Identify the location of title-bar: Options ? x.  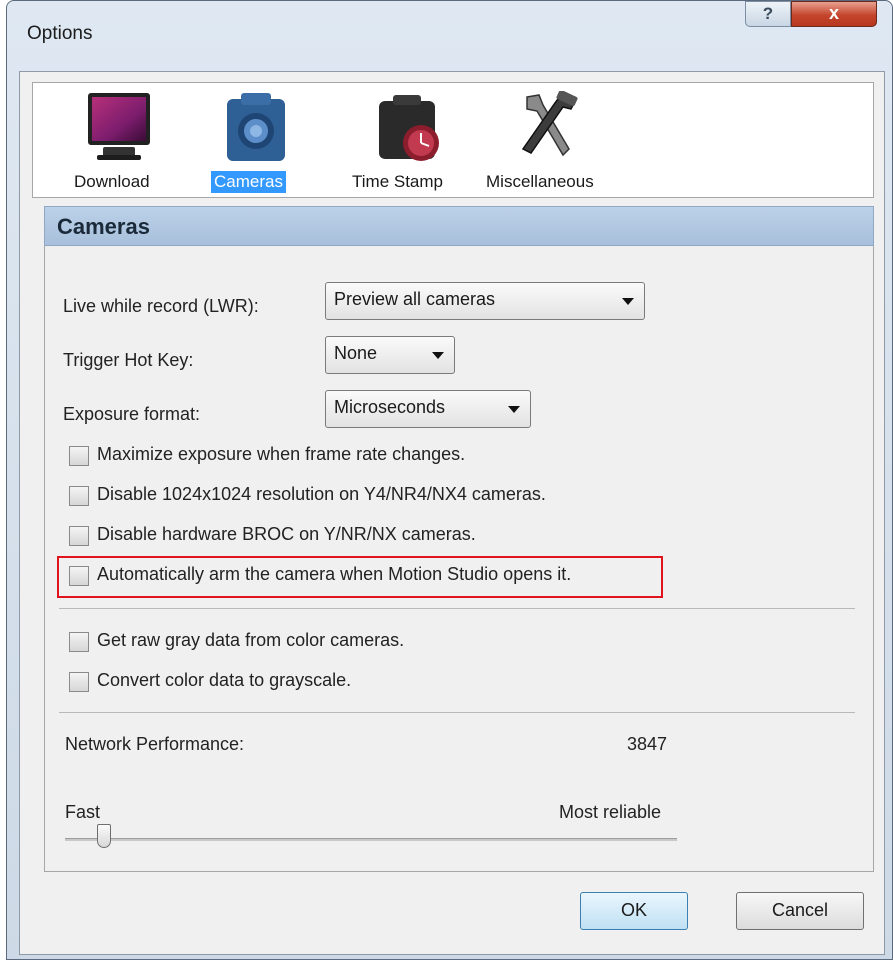
(449, 36).